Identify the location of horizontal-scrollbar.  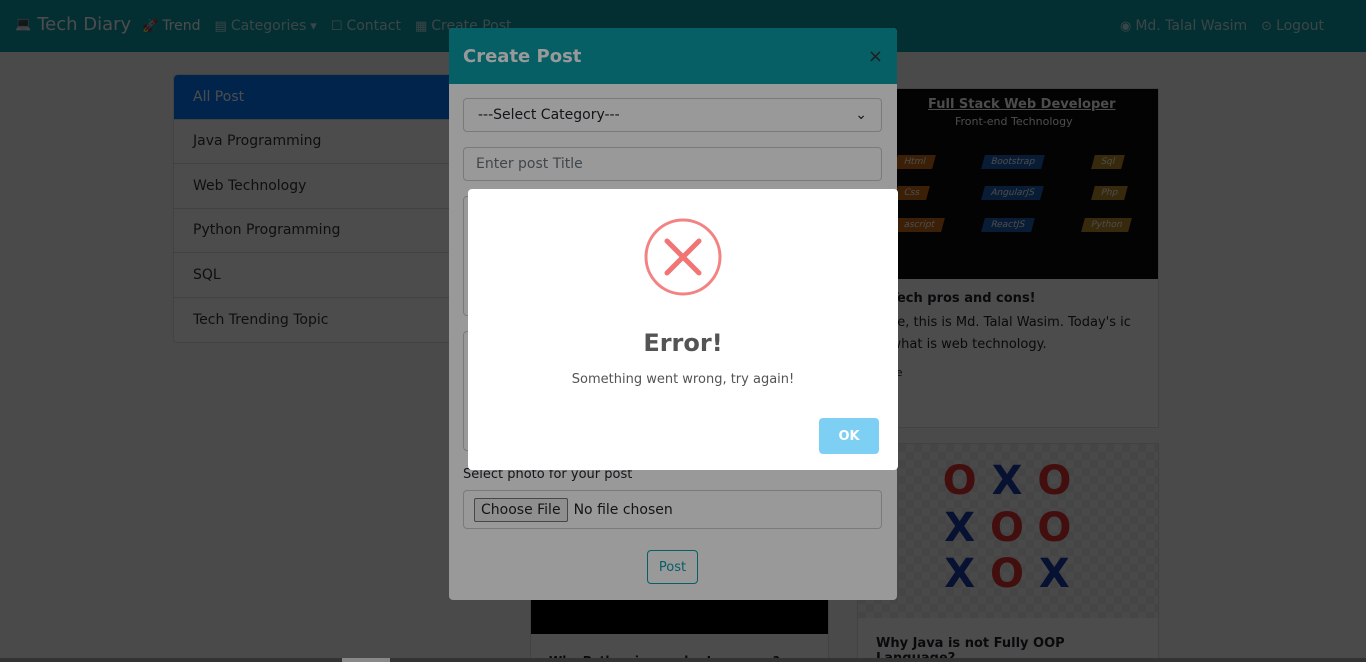
(683, 660).